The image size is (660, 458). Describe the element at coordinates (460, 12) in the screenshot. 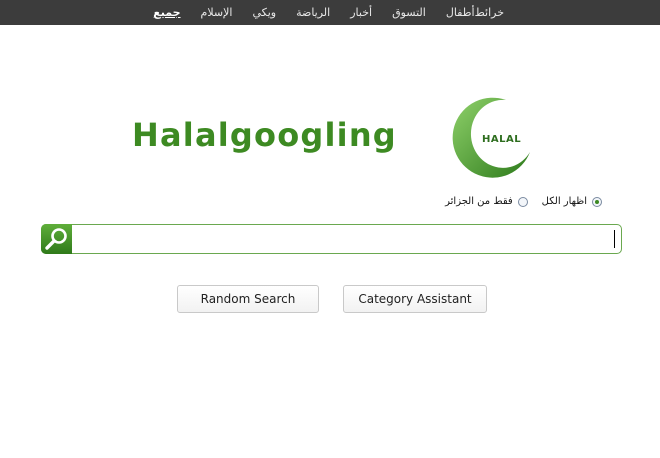

I see `nav-item-kids: أطفال` at that location.